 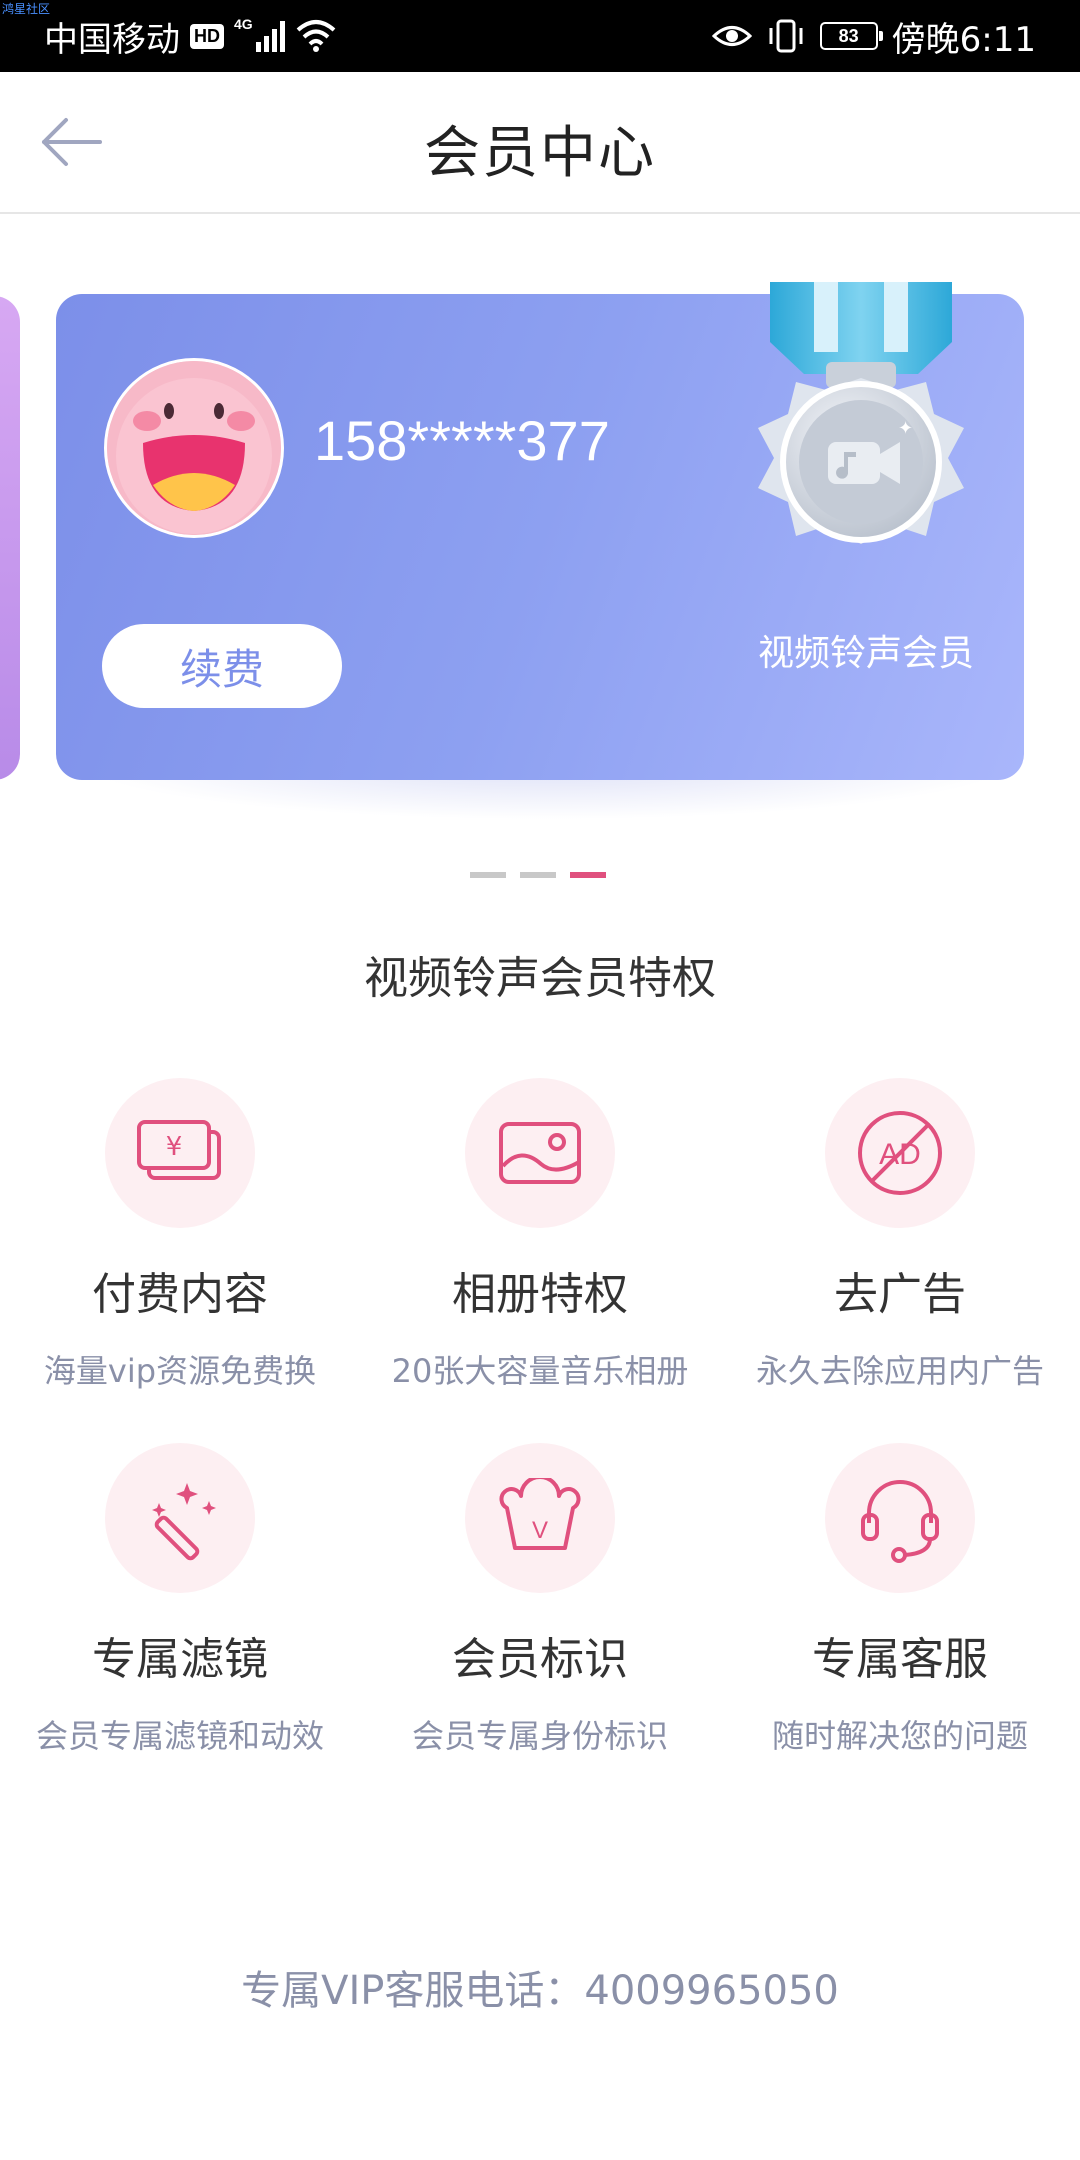 I want to click on privilege-desc: 20张大容量音乐相册, so click(x=540, y=1371).